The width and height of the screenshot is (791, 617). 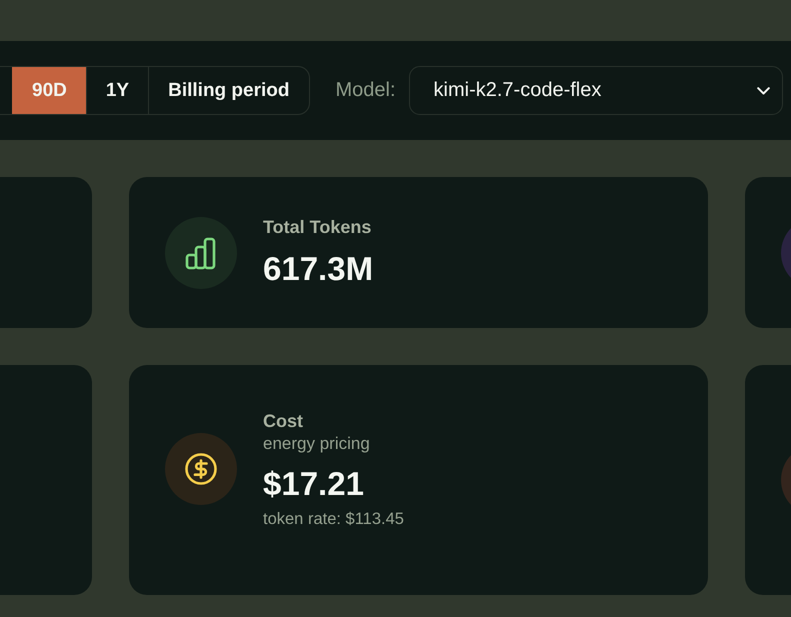 What do you see at coordinates (366, 90) in the screenshot?
I see `model-label: Model:` at bounding box center [366, 90].